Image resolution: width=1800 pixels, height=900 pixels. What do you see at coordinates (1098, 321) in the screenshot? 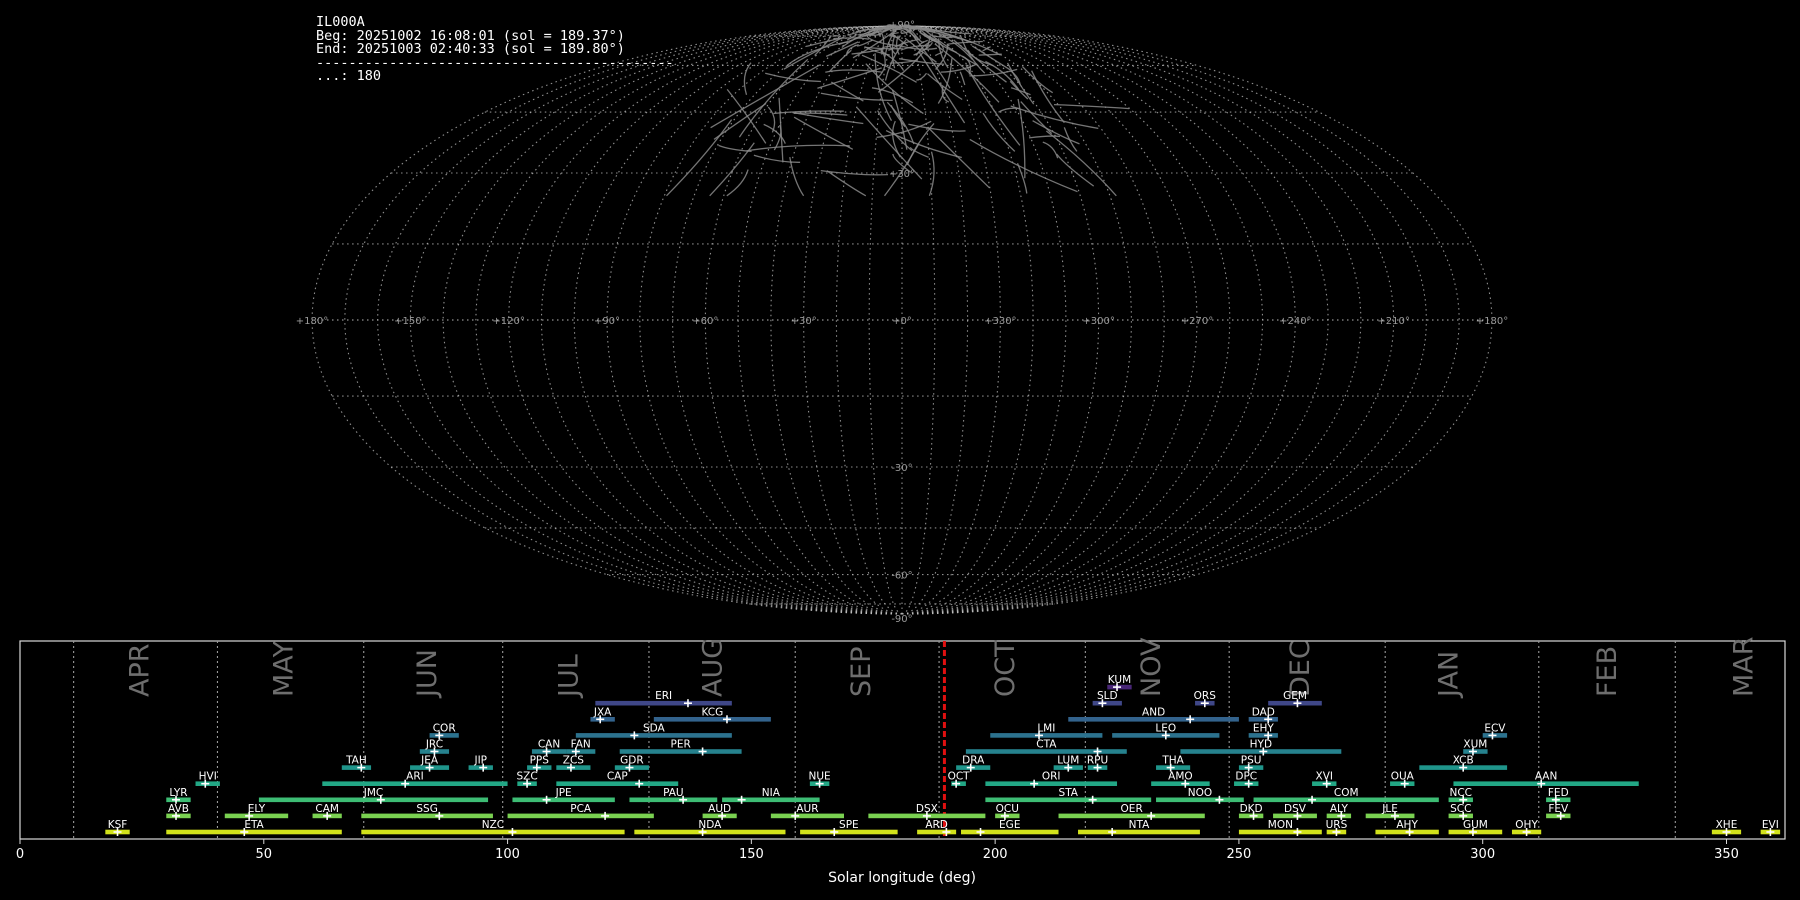
I see `lon-tick-label: +300°` at bounding box center [1098, 321].